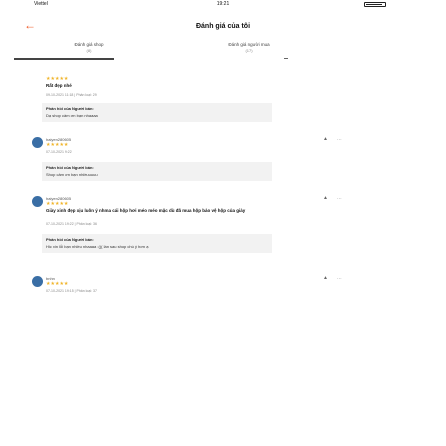  Describe the element at coordinates (72, 174) in the screenshot. I see `reply-content: Shop cảm ơn bạn nhiềuuuuu` at that location.